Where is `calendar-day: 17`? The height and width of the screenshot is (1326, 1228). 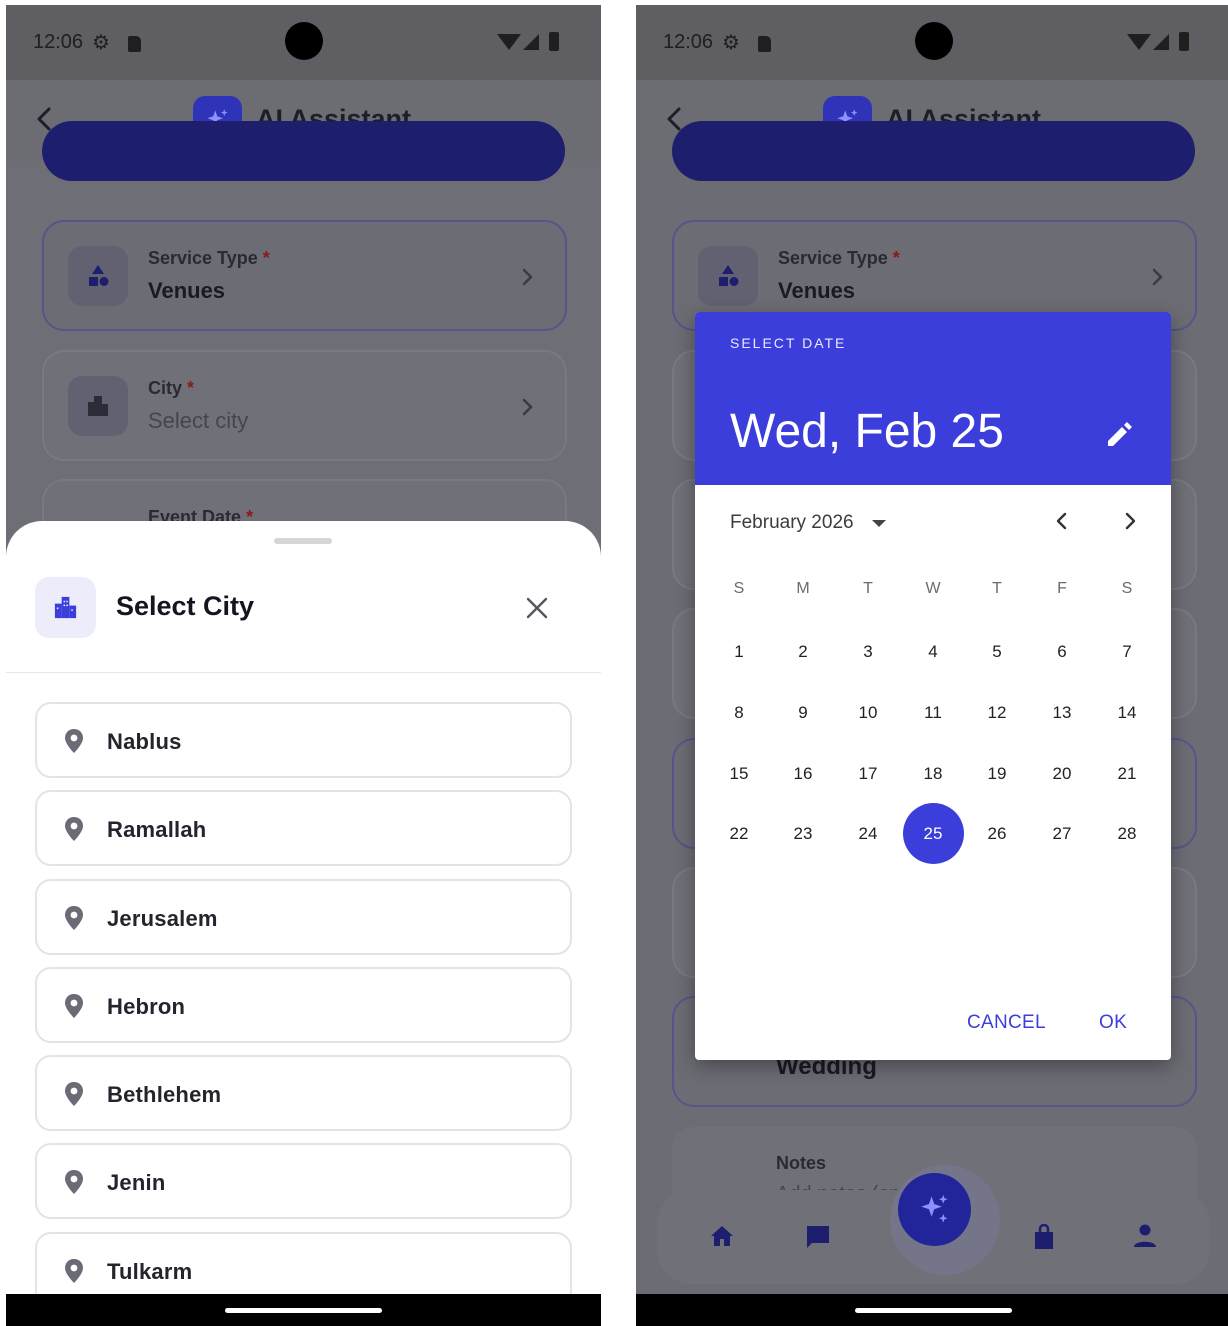
calendar-day: 17 is located at coordinates (868, 773).